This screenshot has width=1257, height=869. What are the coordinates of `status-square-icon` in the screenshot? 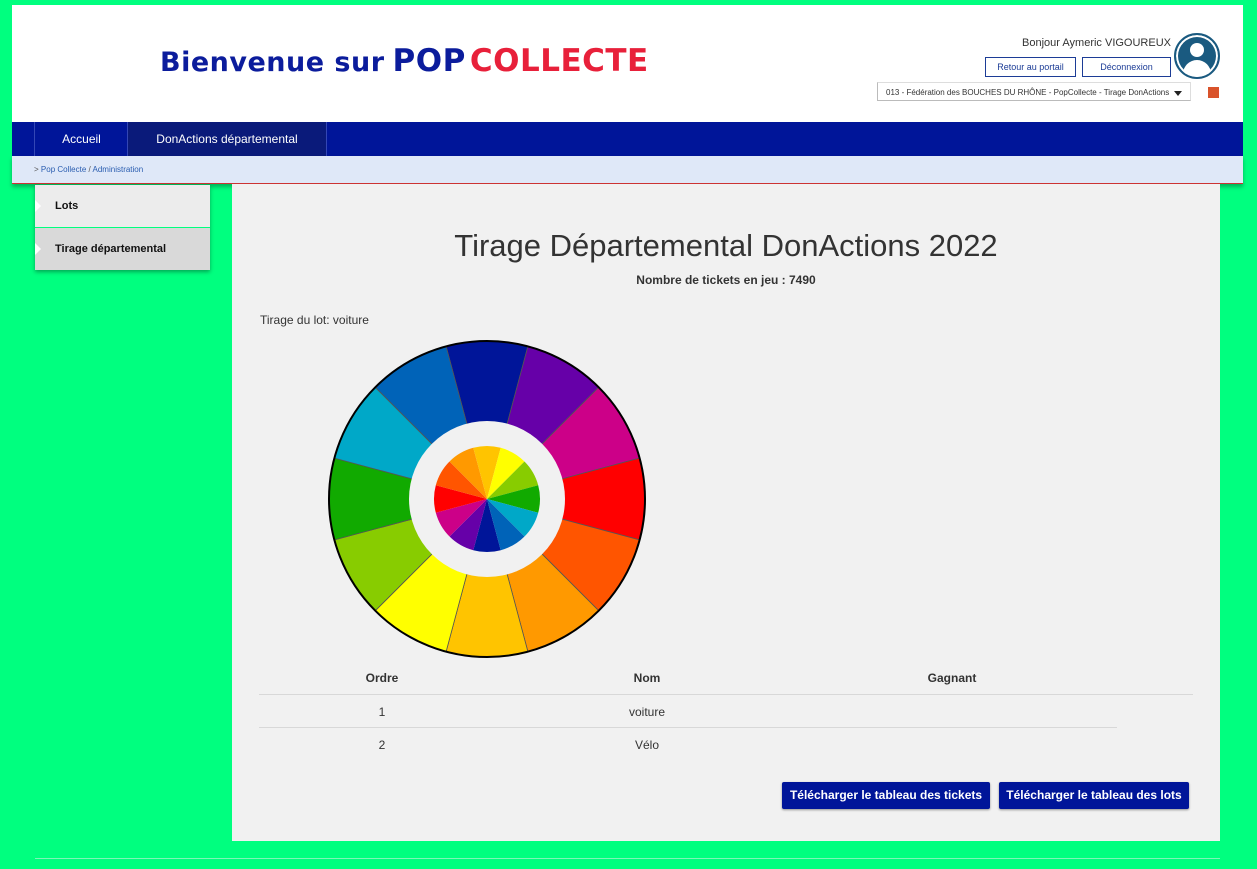 It's located at (1213, 92).